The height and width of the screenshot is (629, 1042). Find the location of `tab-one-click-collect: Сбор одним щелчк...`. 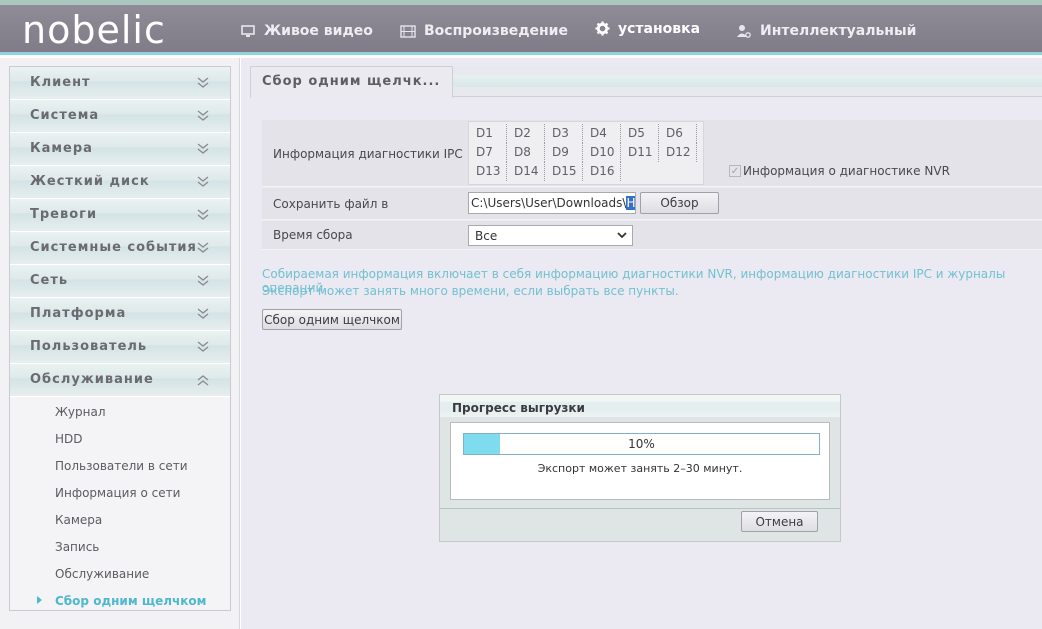

tab-one-click-collect: Сбор одним щелчк... is located at coordinates (351, 82).